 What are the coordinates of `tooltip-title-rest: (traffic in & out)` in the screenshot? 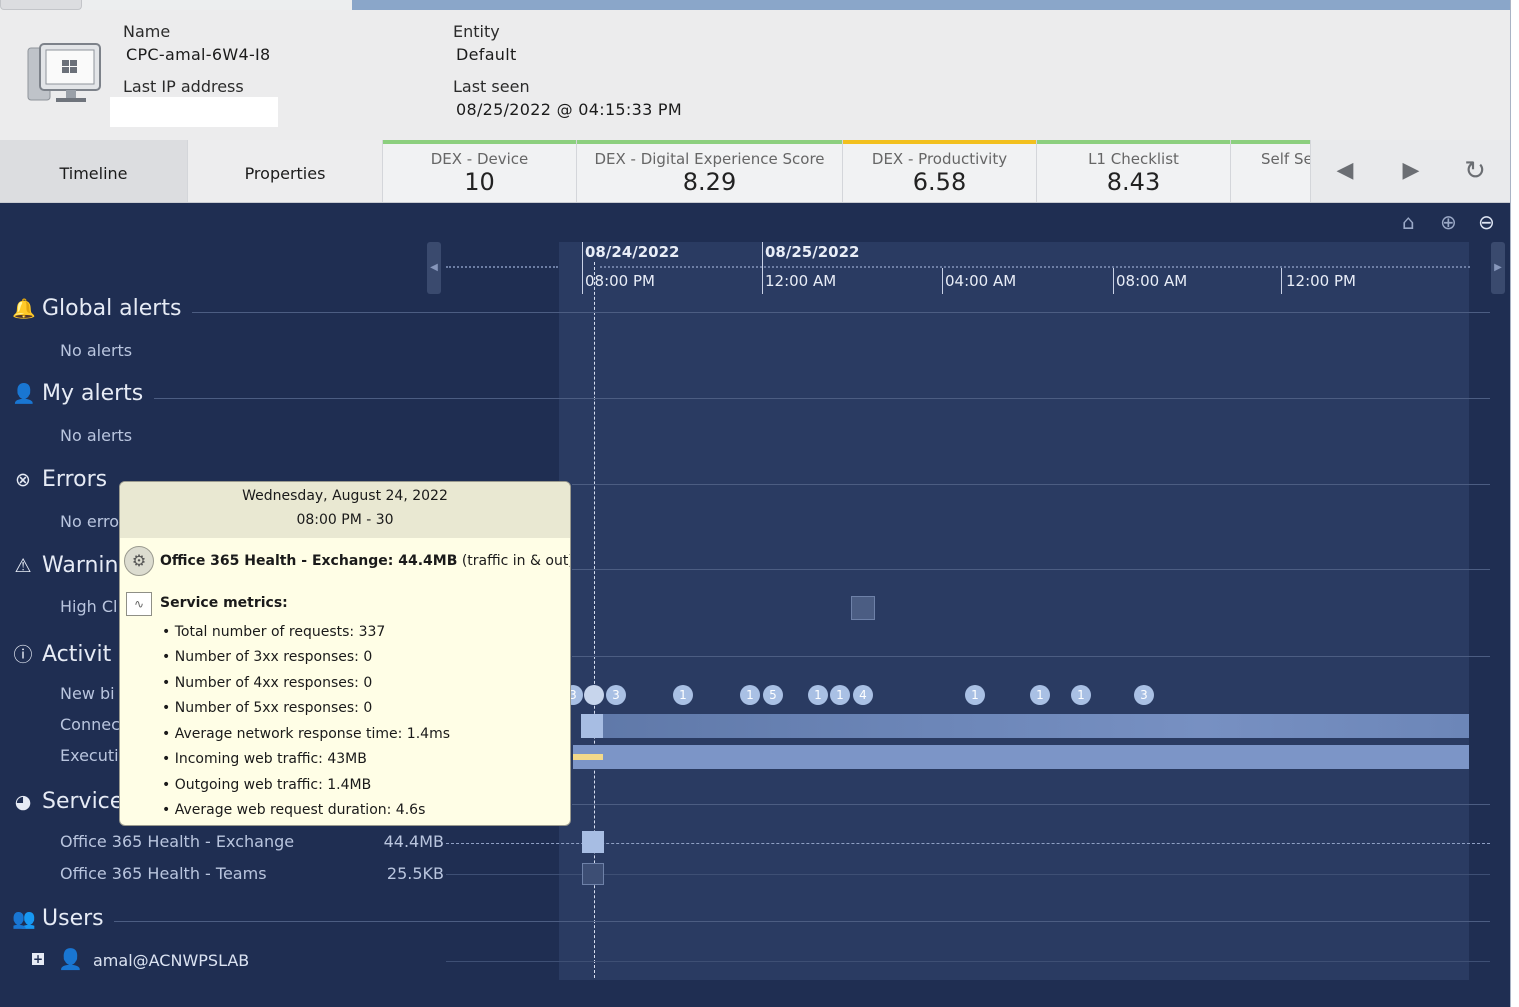 It's located at (514, 561).